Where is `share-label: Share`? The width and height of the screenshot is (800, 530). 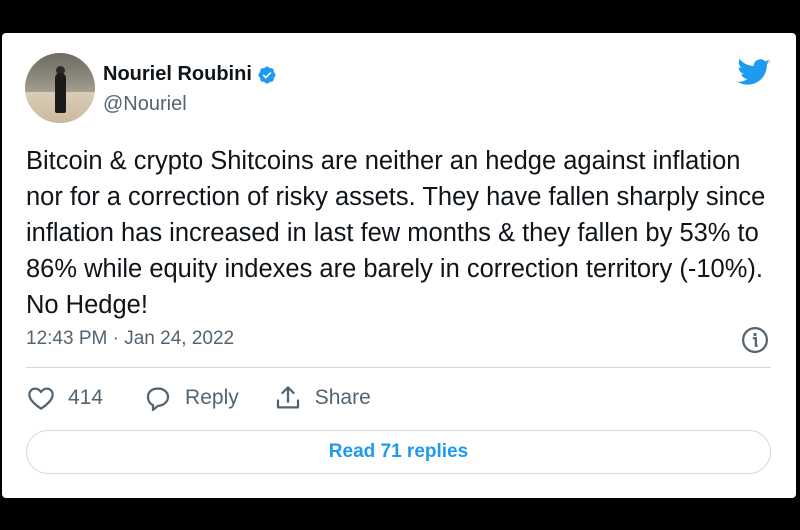
share-label: Share is located at coordinates (342, 397).